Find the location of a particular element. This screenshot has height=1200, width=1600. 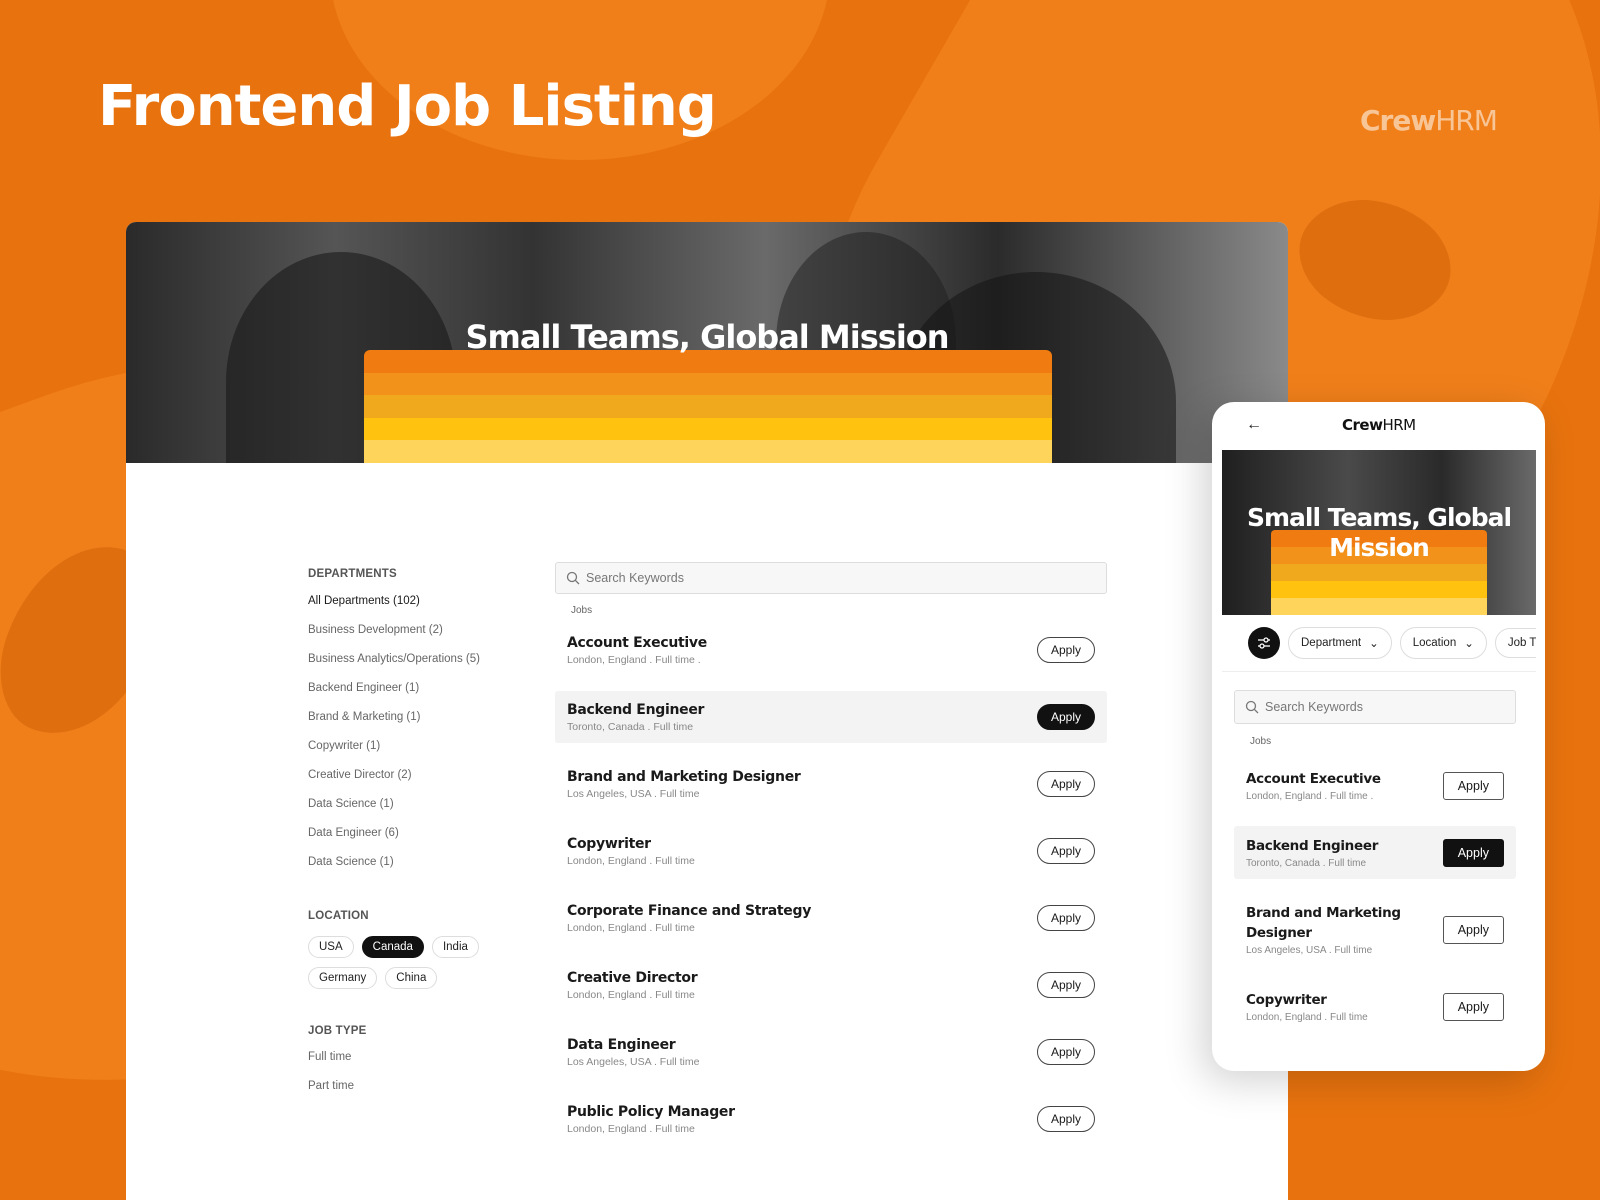

hero-stripe-block is located at coordinates (708, 406).